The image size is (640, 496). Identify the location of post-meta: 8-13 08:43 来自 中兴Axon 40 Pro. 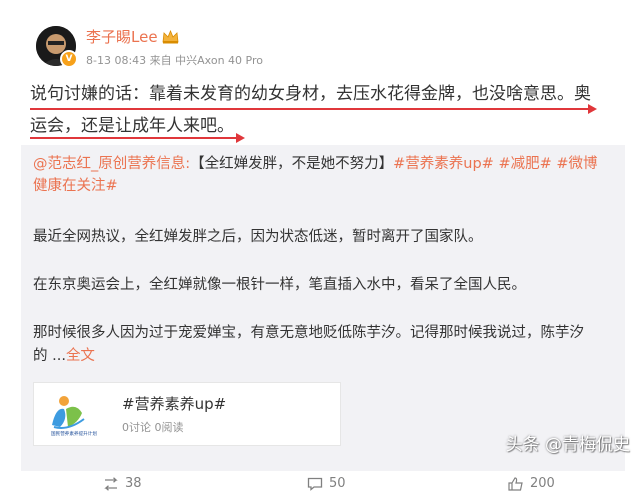
(174, 60).